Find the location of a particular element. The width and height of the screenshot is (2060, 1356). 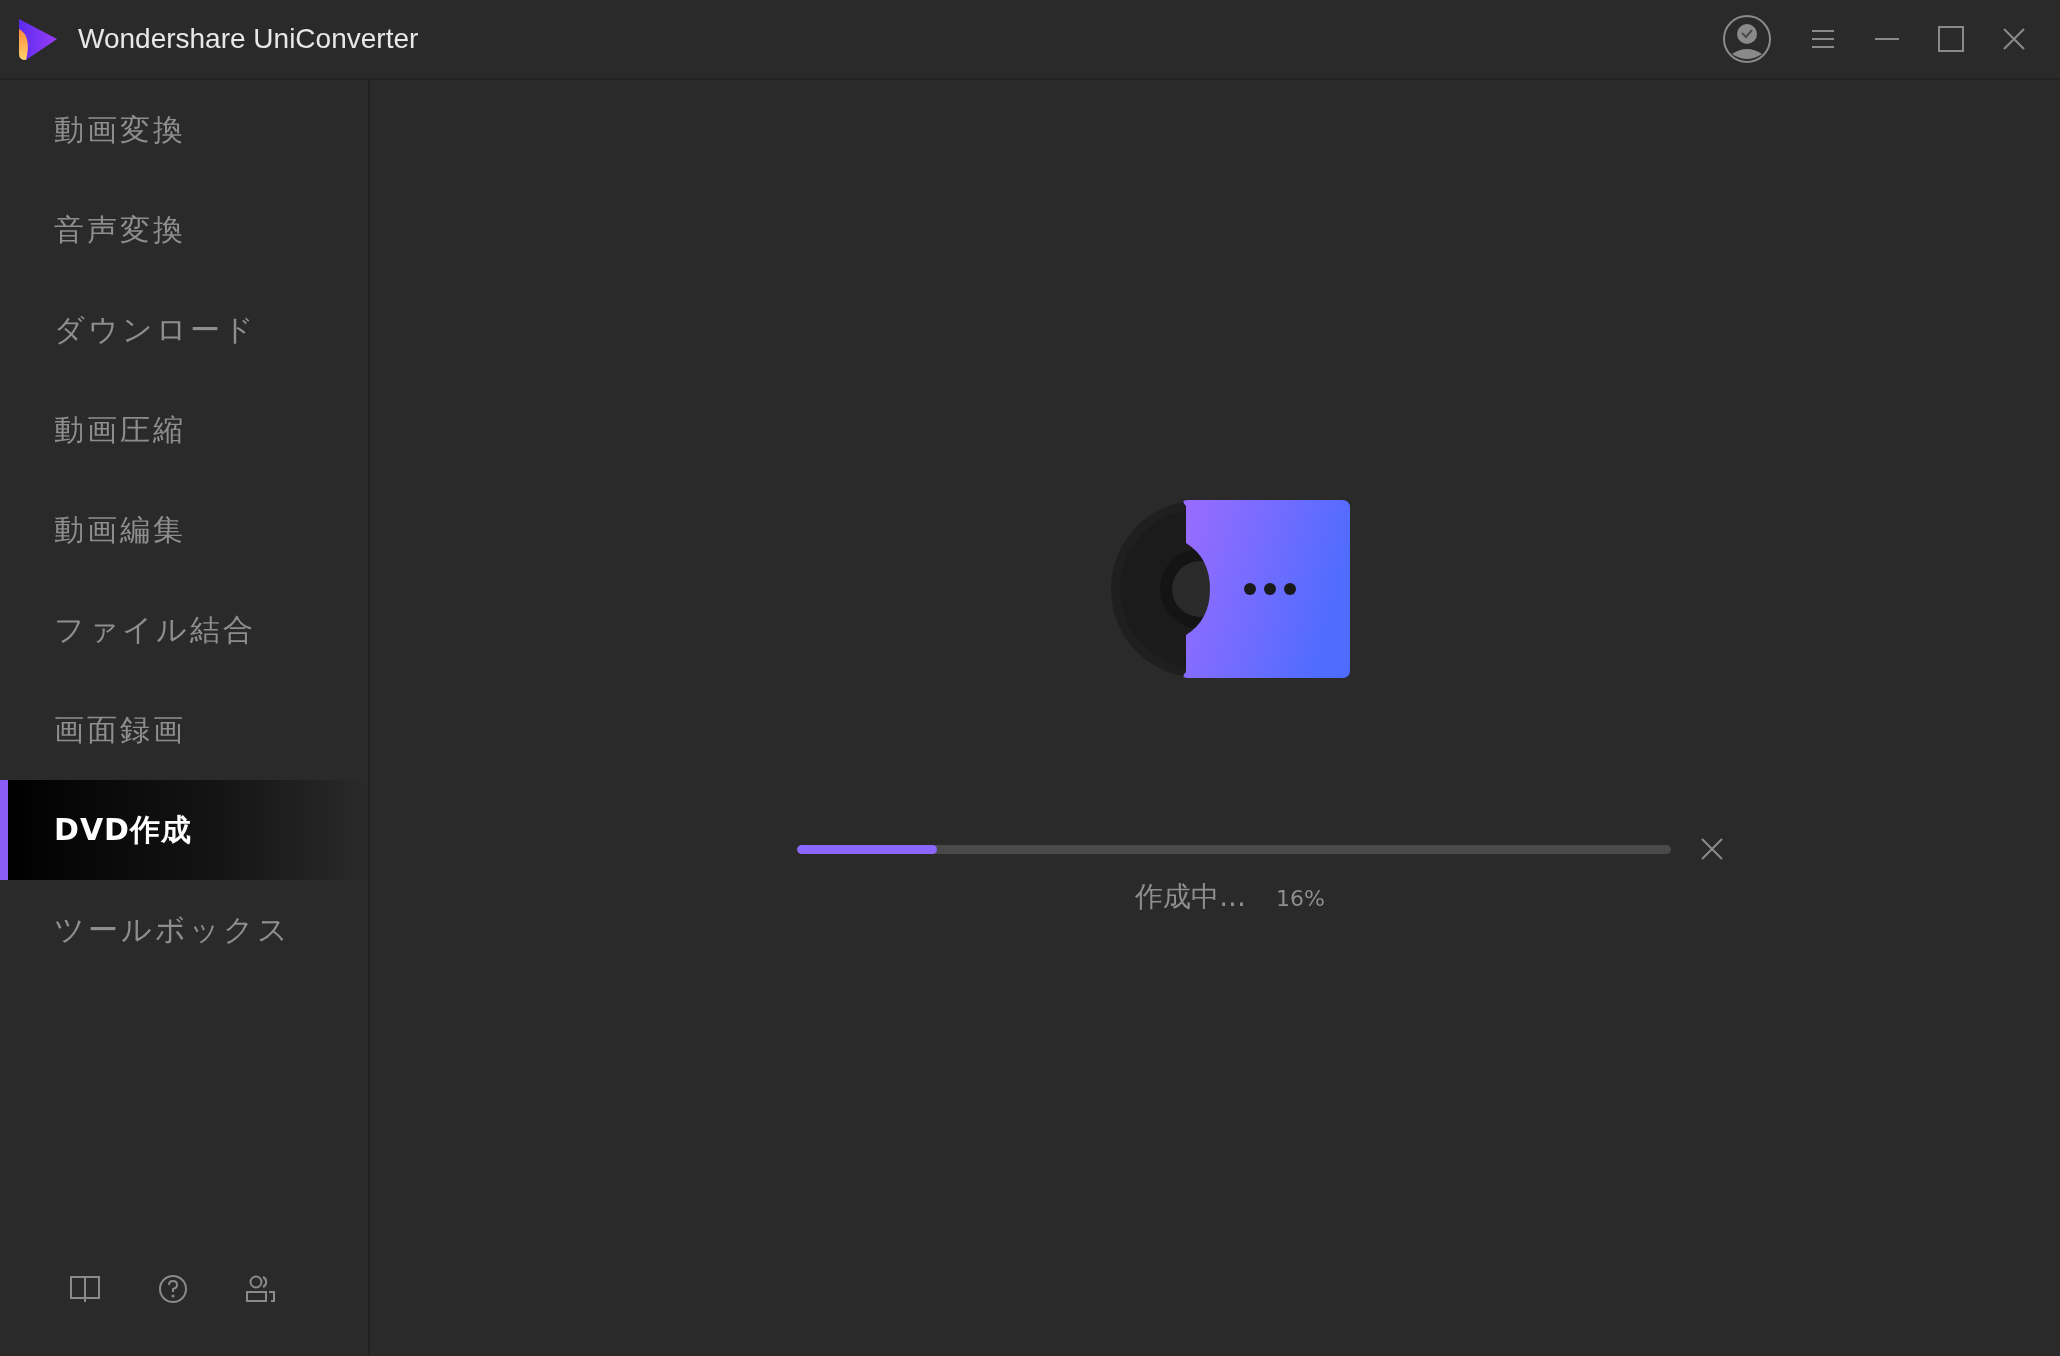

account-icon is located at coordinates (1747, 39).